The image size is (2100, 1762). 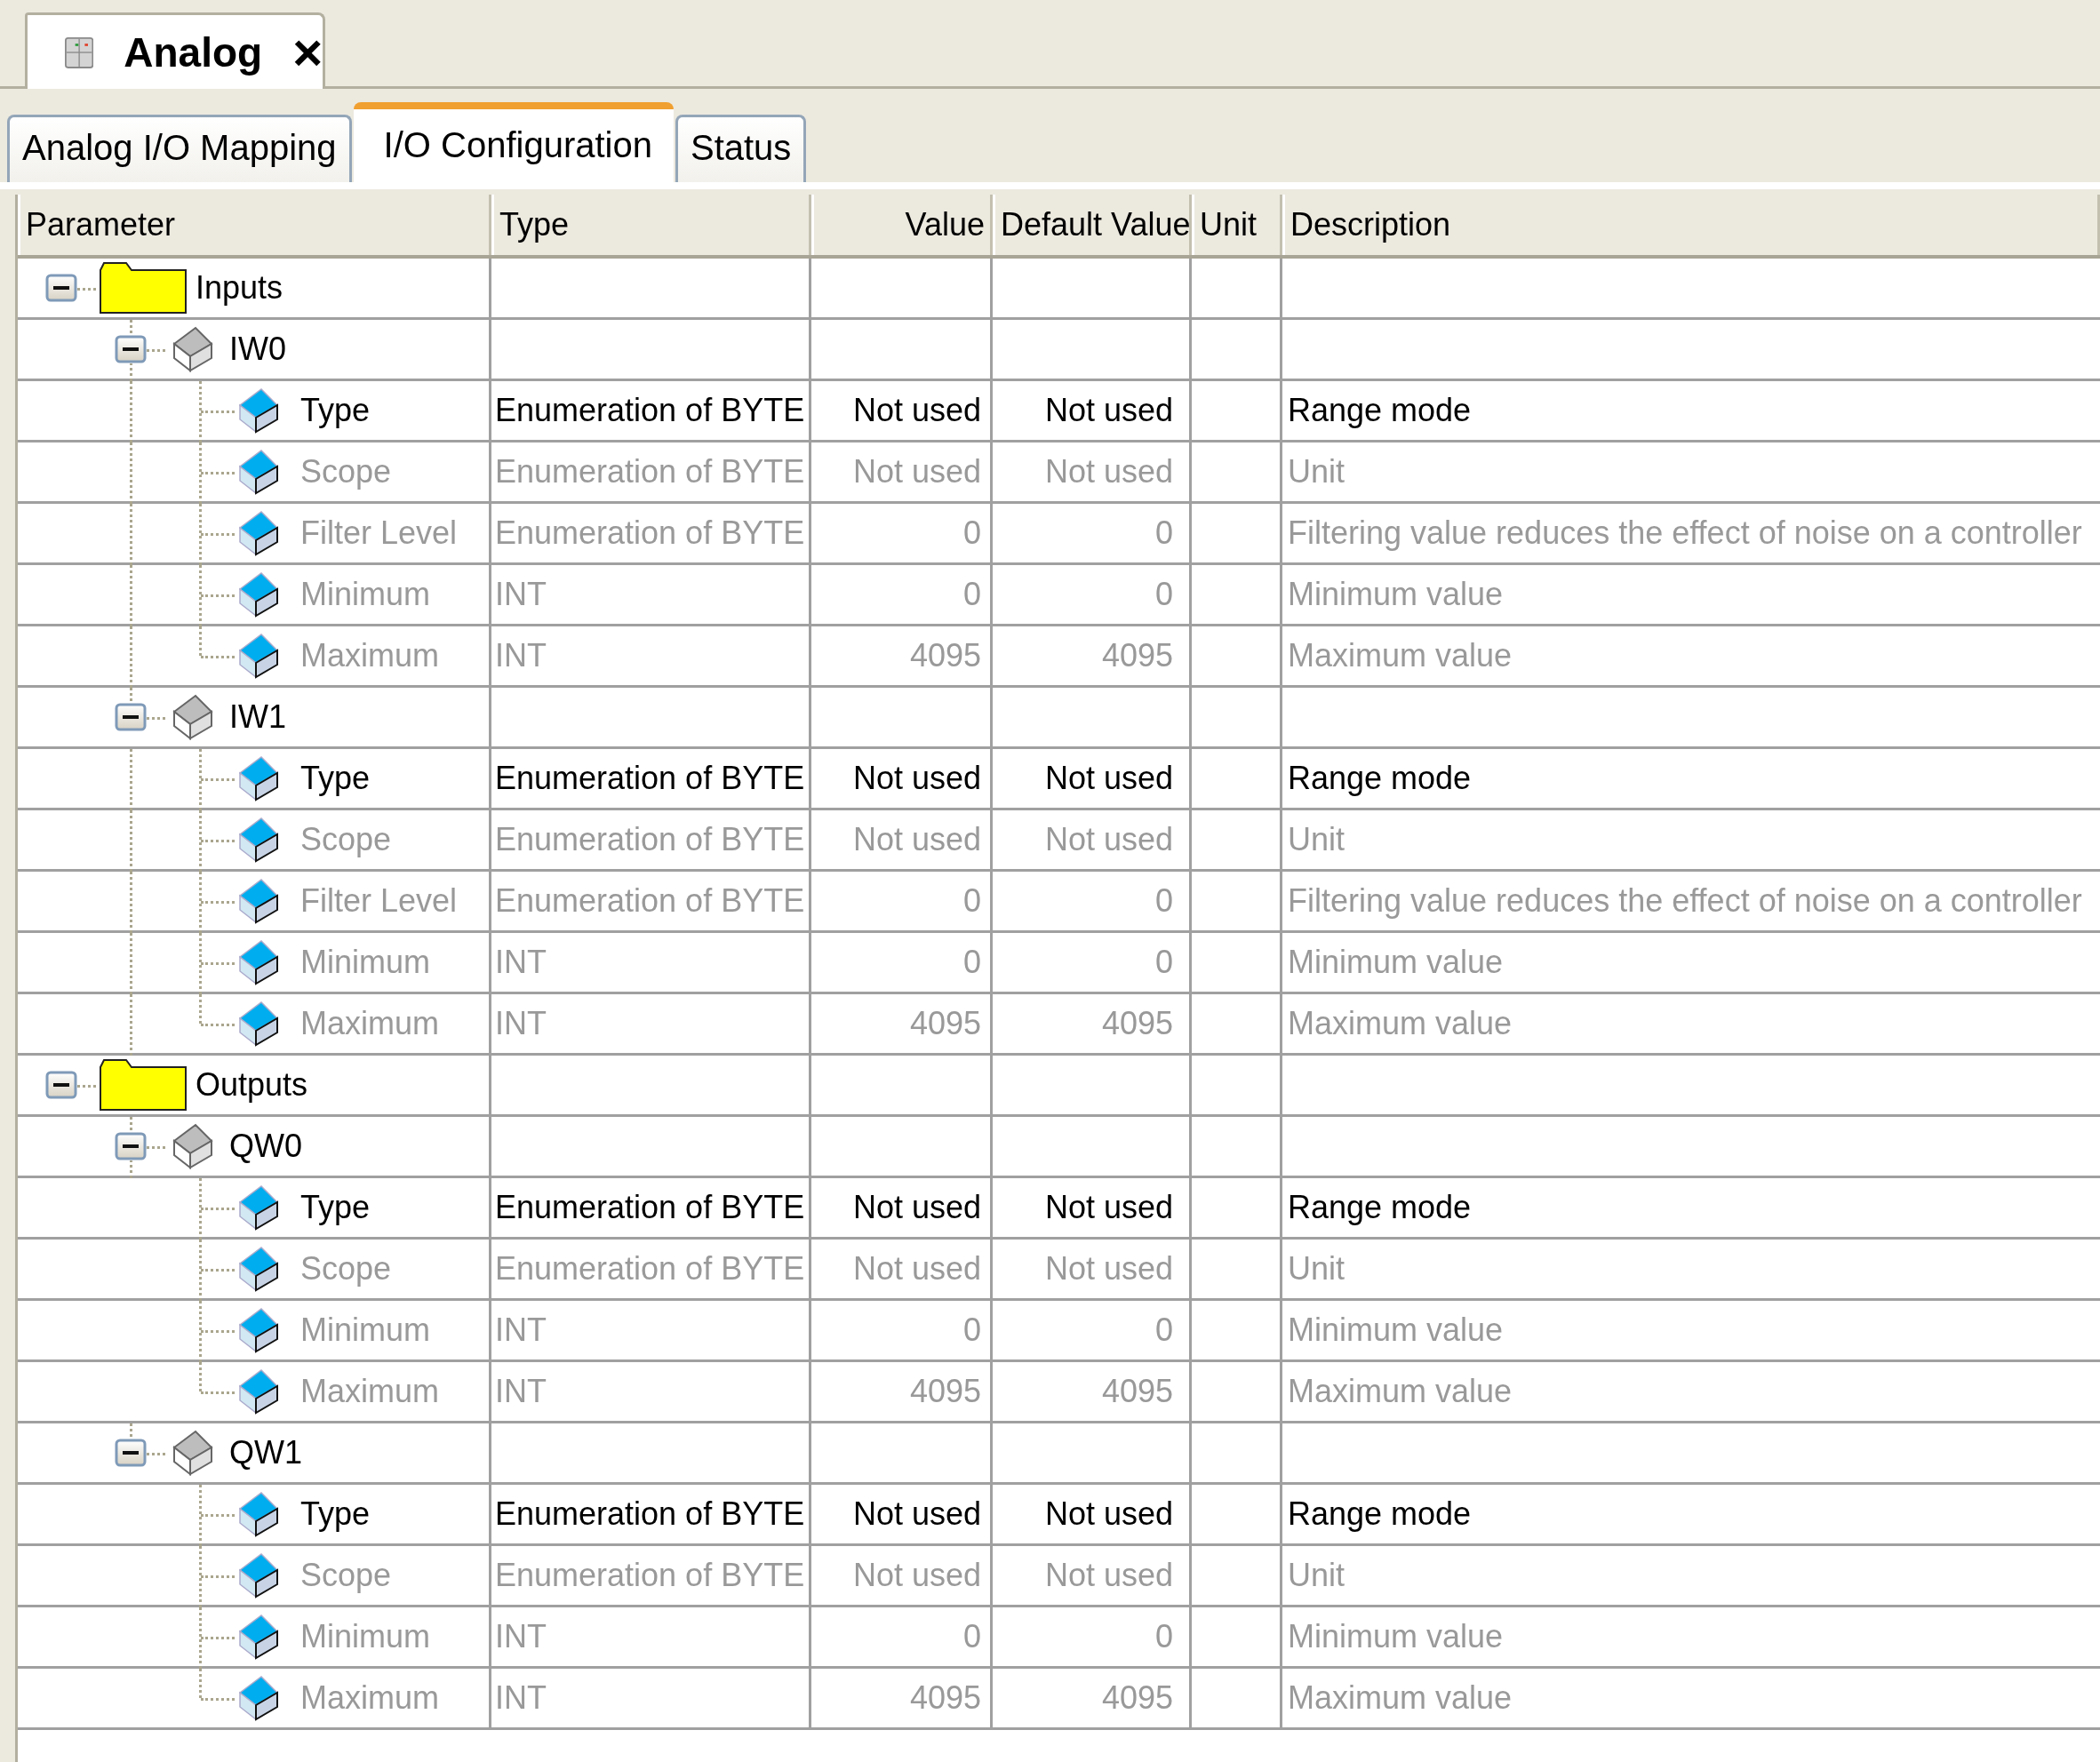 I want to click on parameter-name: QW0, so click(x=265, y=1146).